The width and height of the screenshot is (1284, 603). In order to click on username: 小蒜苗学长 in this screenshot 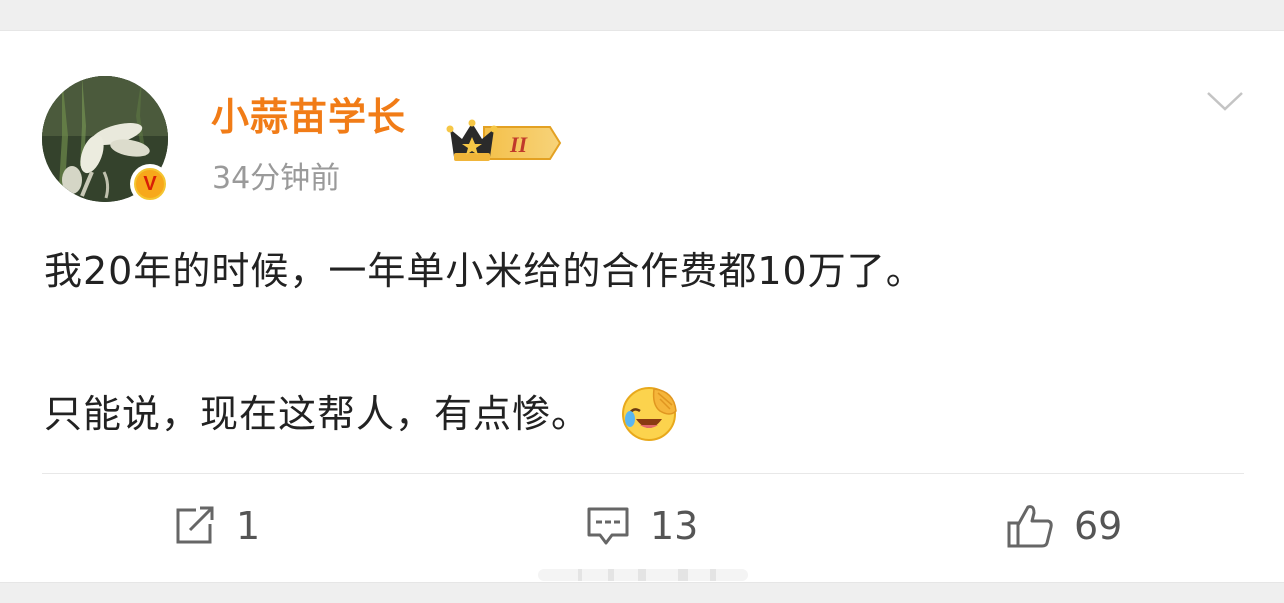, I will do `click(308, 117)`.